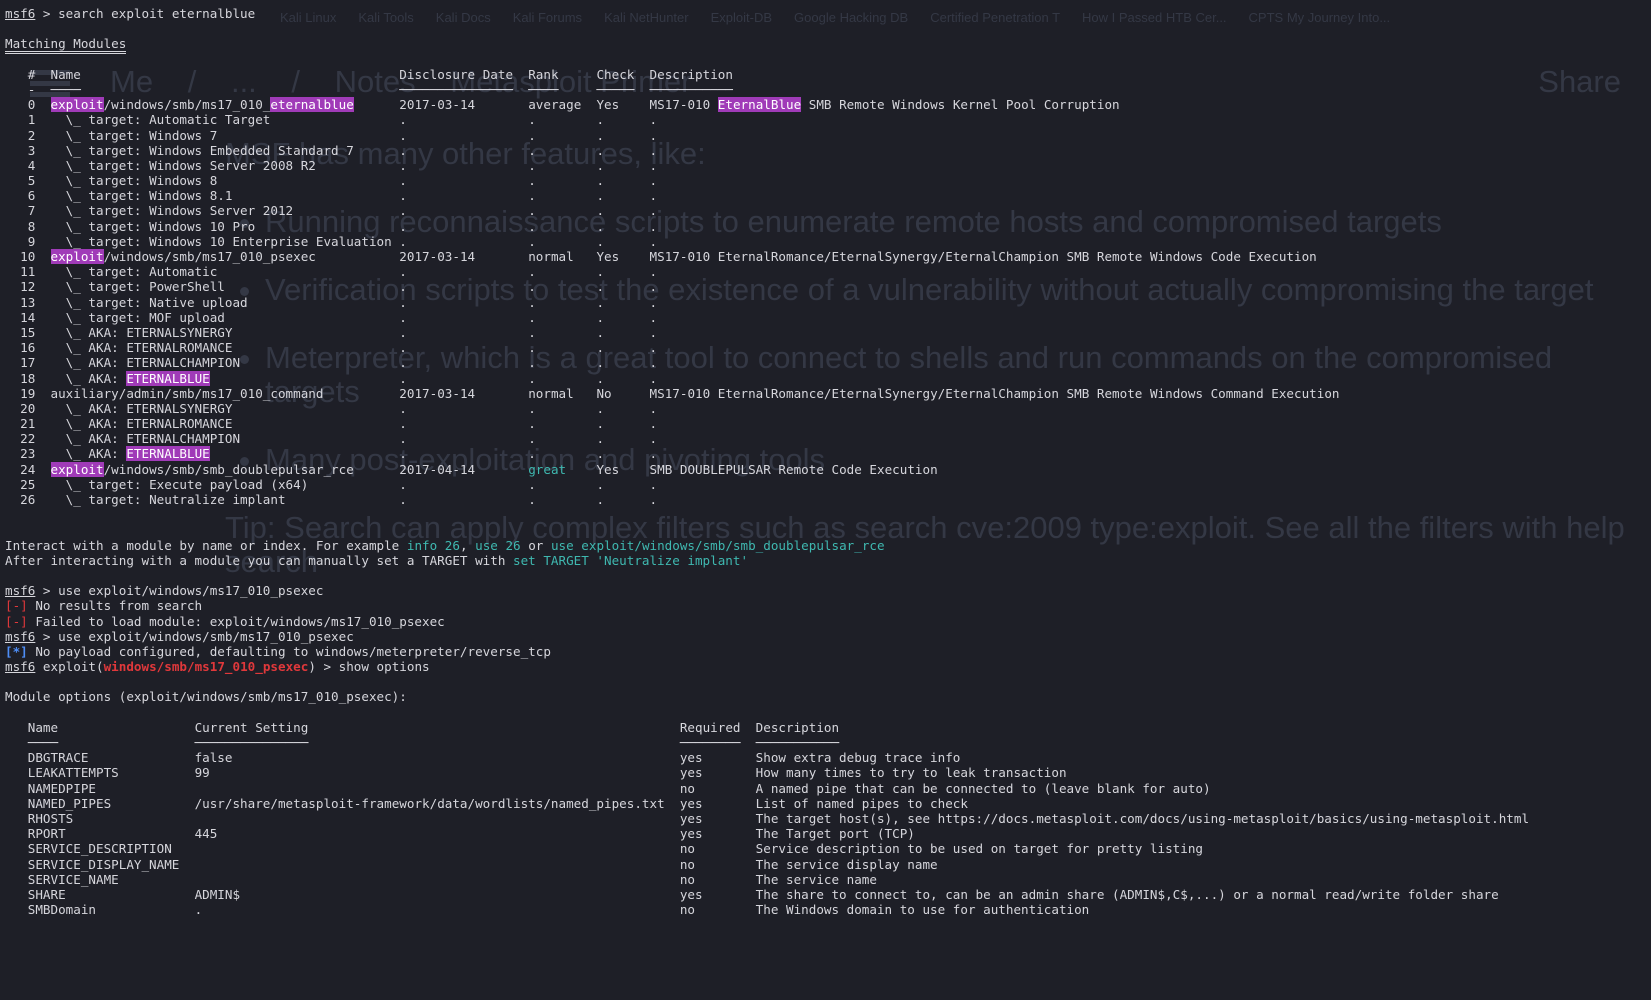 The height and width of the screenshot is (1000, 1651). What do you see at coordinates (767, 271) in the screenshot?
I see `module-row: 11 \_ target: Automatic . . . .` at bounding box center [767, 271].